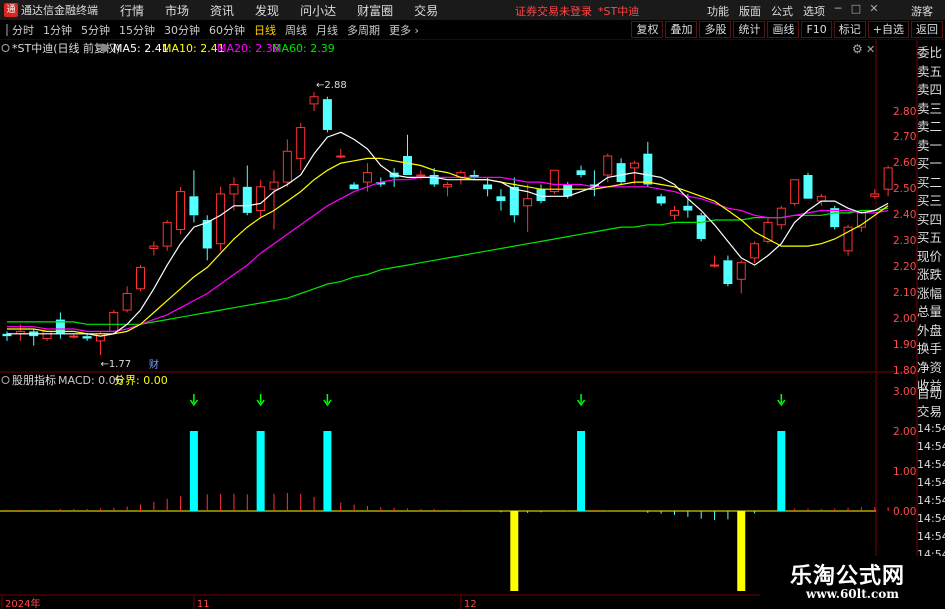  What do you see at coordinates (931, 331) in the screenshot?
I see `side-outer-volume: 外盘` at bounding box center [931, 331].